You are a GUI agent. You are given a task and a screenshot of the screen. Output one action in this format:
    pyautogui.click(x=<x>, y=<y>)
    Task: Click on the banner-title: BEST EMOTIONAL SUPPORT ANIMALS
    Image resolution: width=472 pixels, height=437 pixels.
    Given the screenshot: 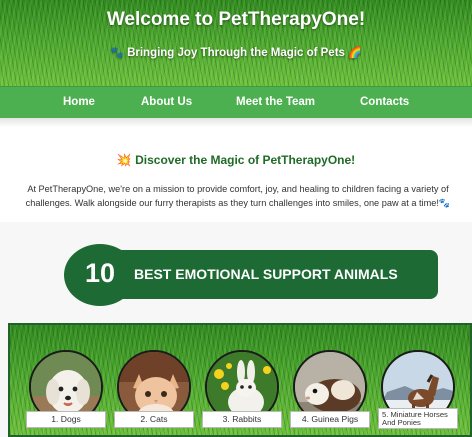 What is the action you would take?
    pyautogui.click(x=266, y=274)
    